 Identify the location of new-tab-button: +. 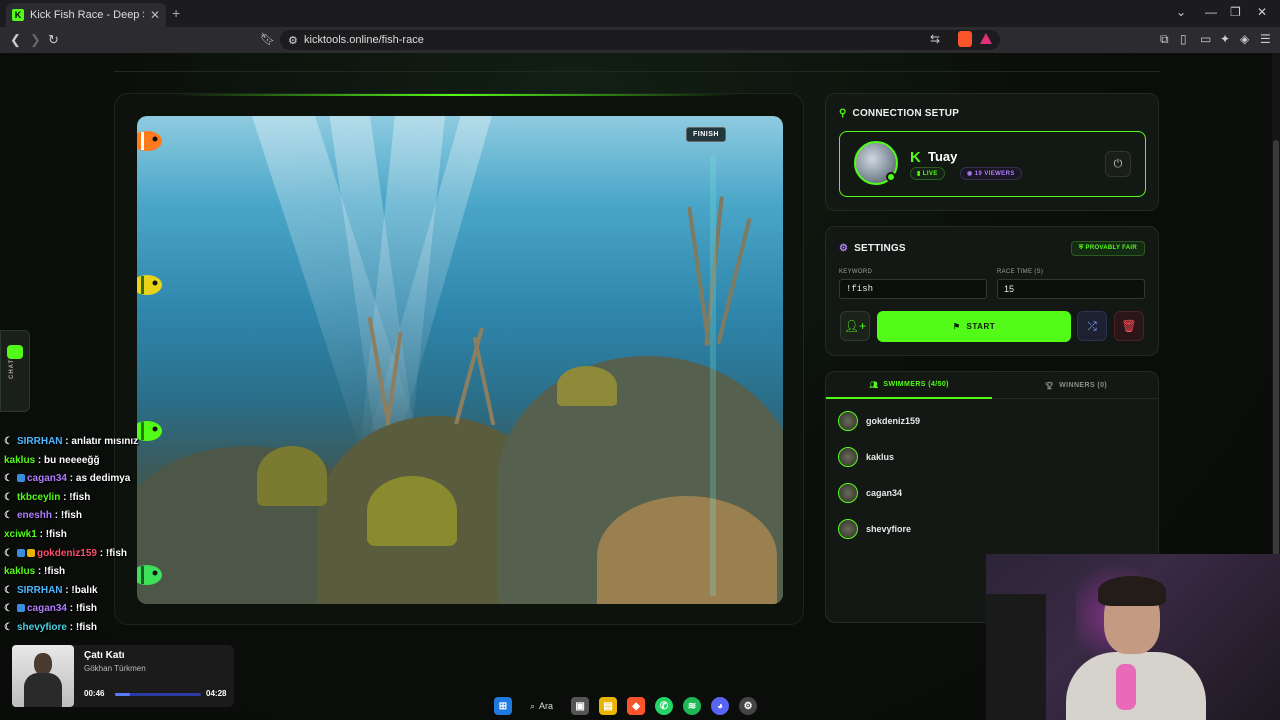
(176, 13).